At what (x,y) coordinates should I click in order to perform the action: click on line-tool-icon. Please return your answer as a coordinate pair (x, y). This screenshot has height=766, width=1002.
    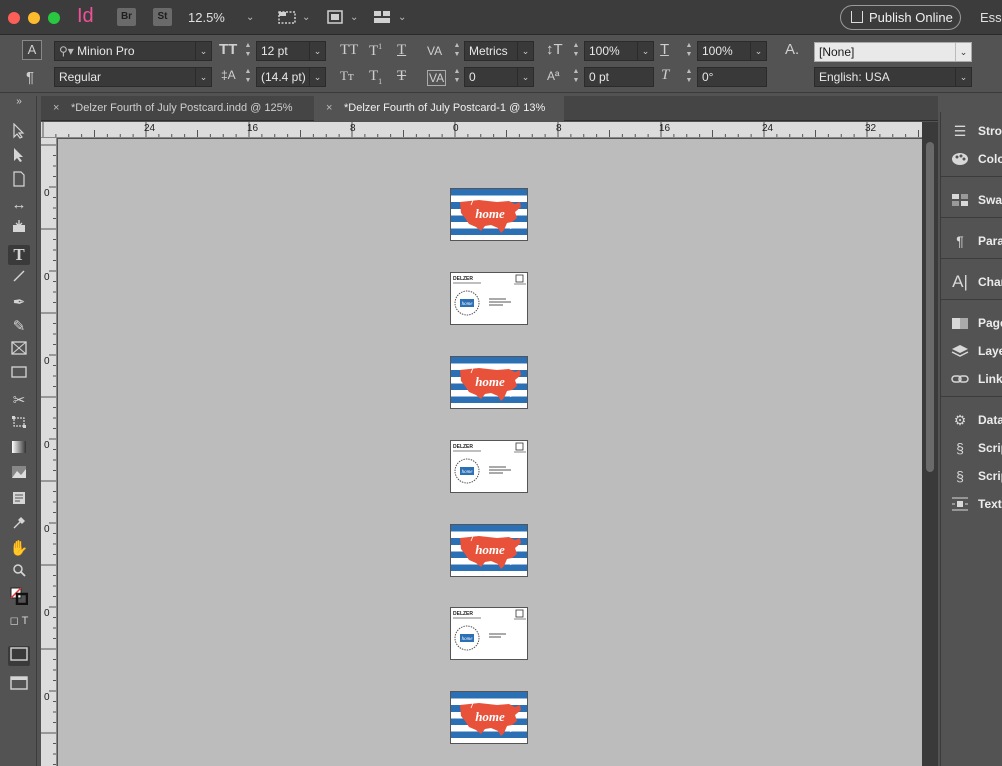
    Looking at the image, I should click on (19, 279).